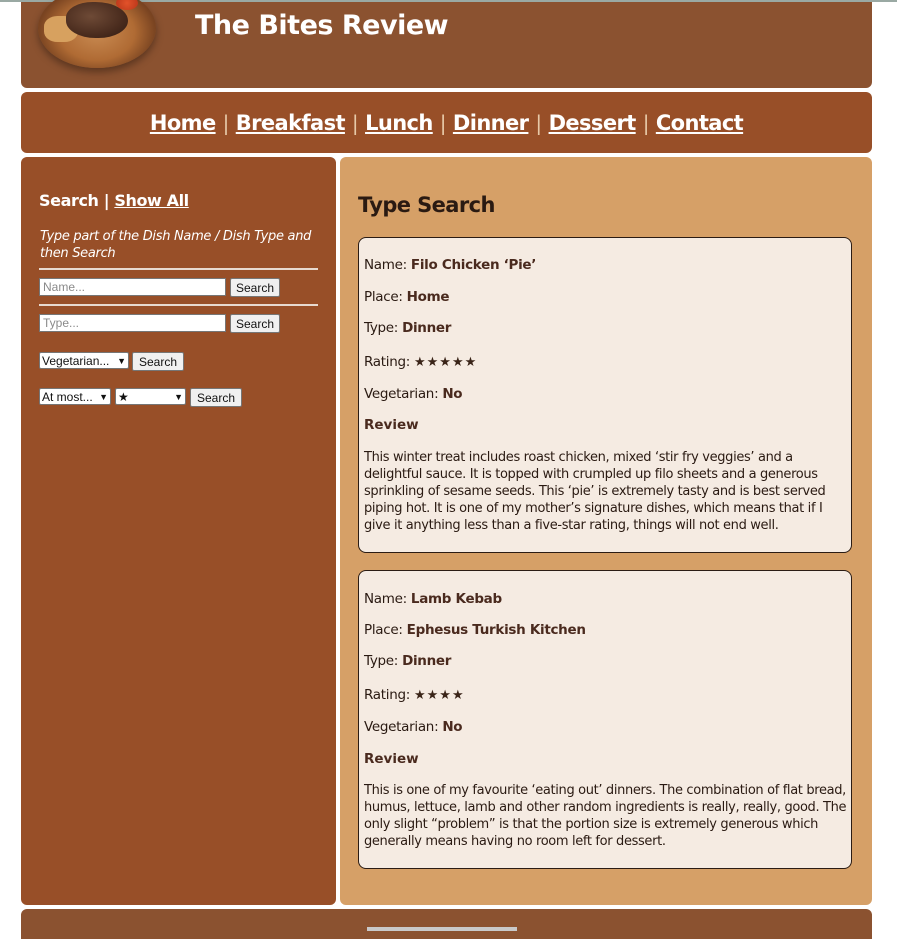 Image resolution: width=897 pixels, height=939 pixels. What do you see at coordinates (445, 362) in the screenshot?
I see `rating-stars: ★★★★★` at bounding box center [445, 362].